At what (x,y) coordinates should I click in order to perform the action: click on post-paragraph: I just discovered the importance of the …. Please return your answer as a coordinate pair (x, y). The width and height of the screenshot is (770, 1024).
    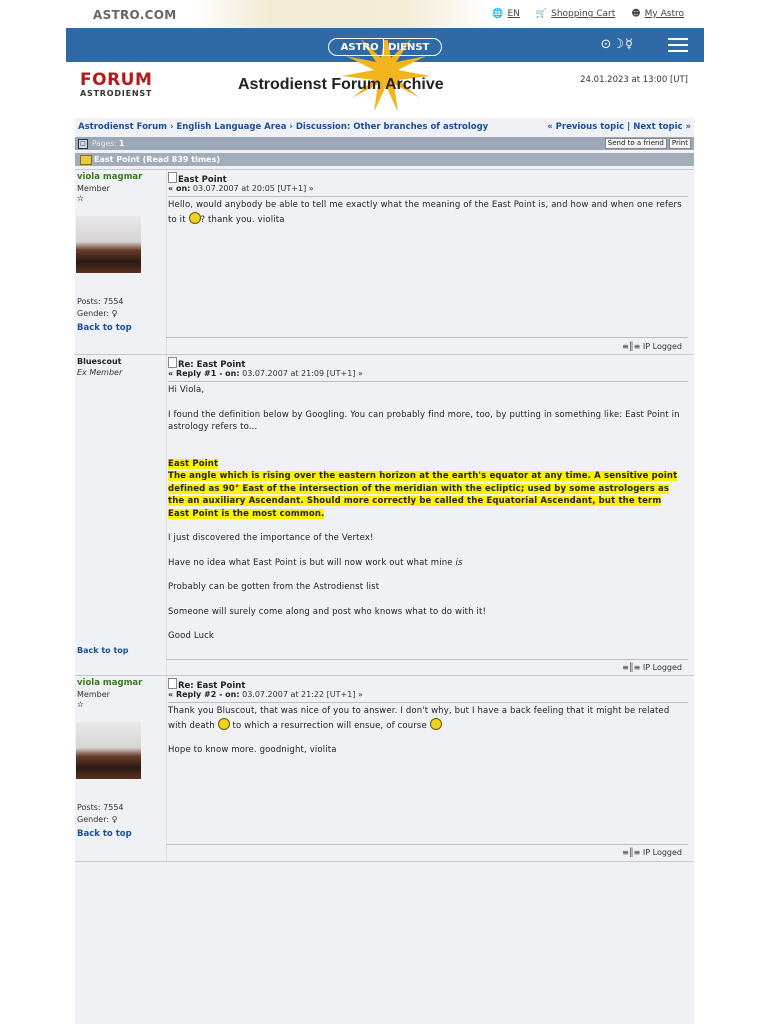
    Looking at the image, I should click on (271, 538).